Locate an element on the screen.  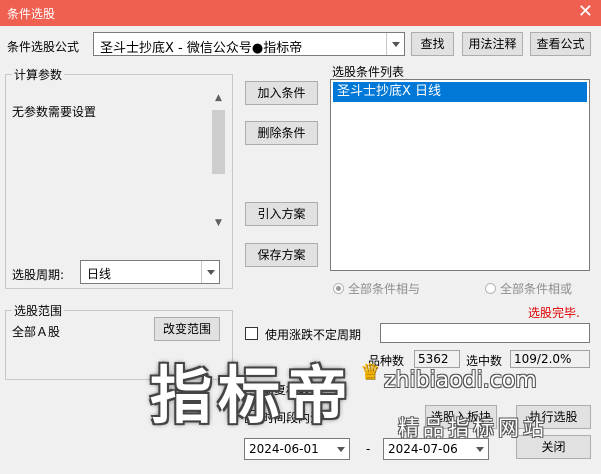
scroll-thumb is located at coordinates (218, 142).